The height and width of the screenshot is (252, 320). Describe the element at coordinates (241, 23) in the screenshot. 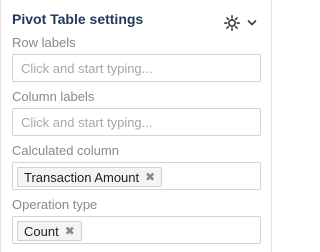

I see `settings-menu-button` at that location.